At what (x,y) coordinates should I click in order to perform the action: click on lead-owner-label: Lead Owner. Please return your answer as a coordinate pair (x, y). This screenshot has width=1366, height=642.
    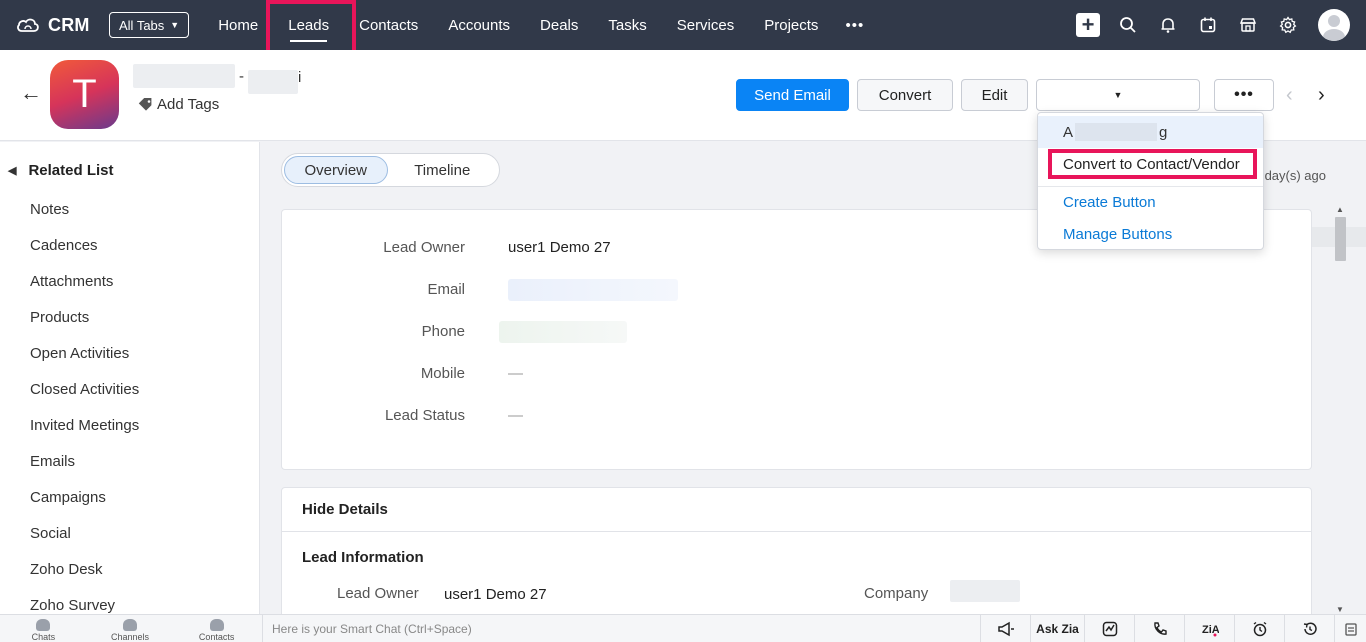
    Looking at the image, I should click on (378, 593).